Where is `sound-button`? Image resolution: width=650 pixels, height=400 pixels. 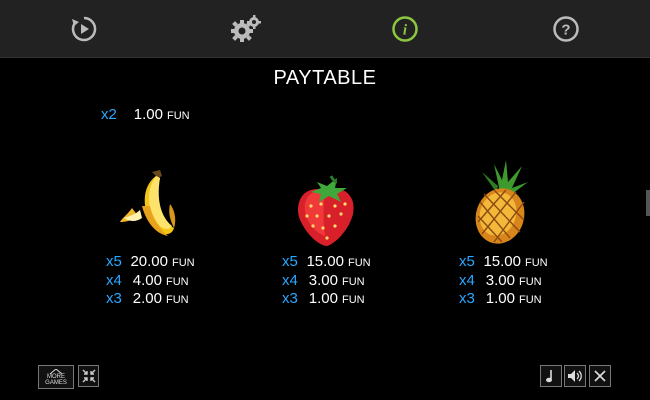 sound-button is located at coordinates (575, 376).